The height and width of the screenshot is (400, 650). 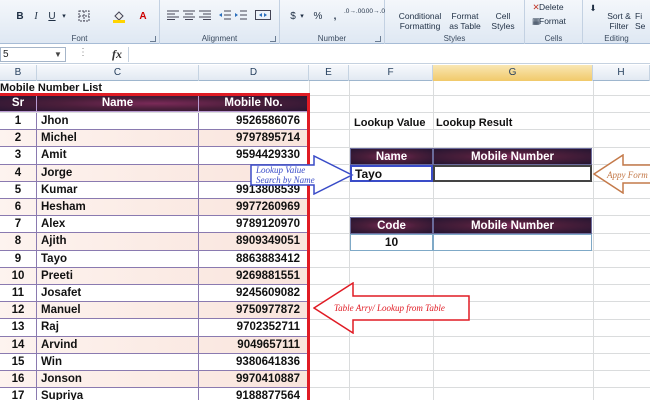 I want to click on lookup-code-header: Code, so click(x=391, y=225).